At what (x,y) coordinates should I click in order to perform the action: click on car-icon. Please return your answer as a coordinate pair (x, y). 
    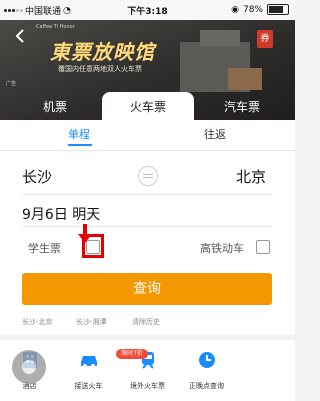
    Looking at the image, I should click on (89, 362).